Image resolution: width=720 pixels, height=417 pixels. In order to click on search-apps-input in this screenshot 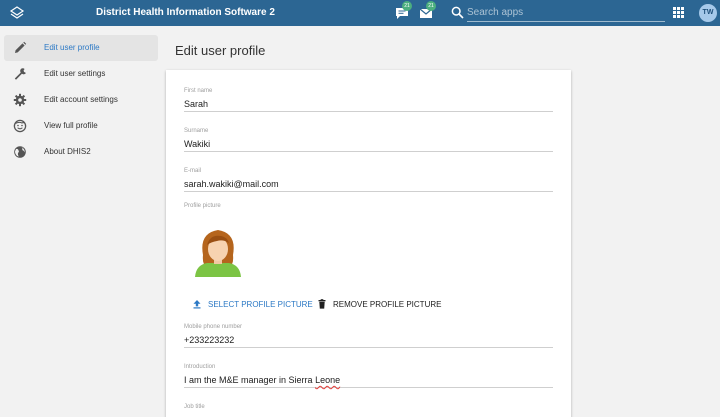, I will do `click(566, 13)`.